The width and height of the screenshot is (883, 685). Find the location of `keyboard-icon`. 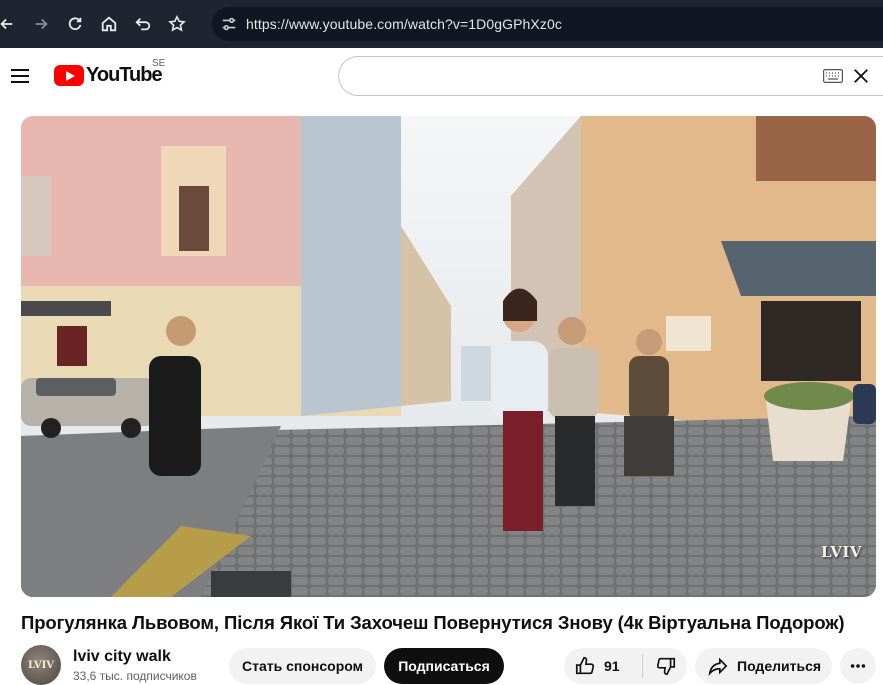

keyboard-icon is located at coordinates (833, 76).